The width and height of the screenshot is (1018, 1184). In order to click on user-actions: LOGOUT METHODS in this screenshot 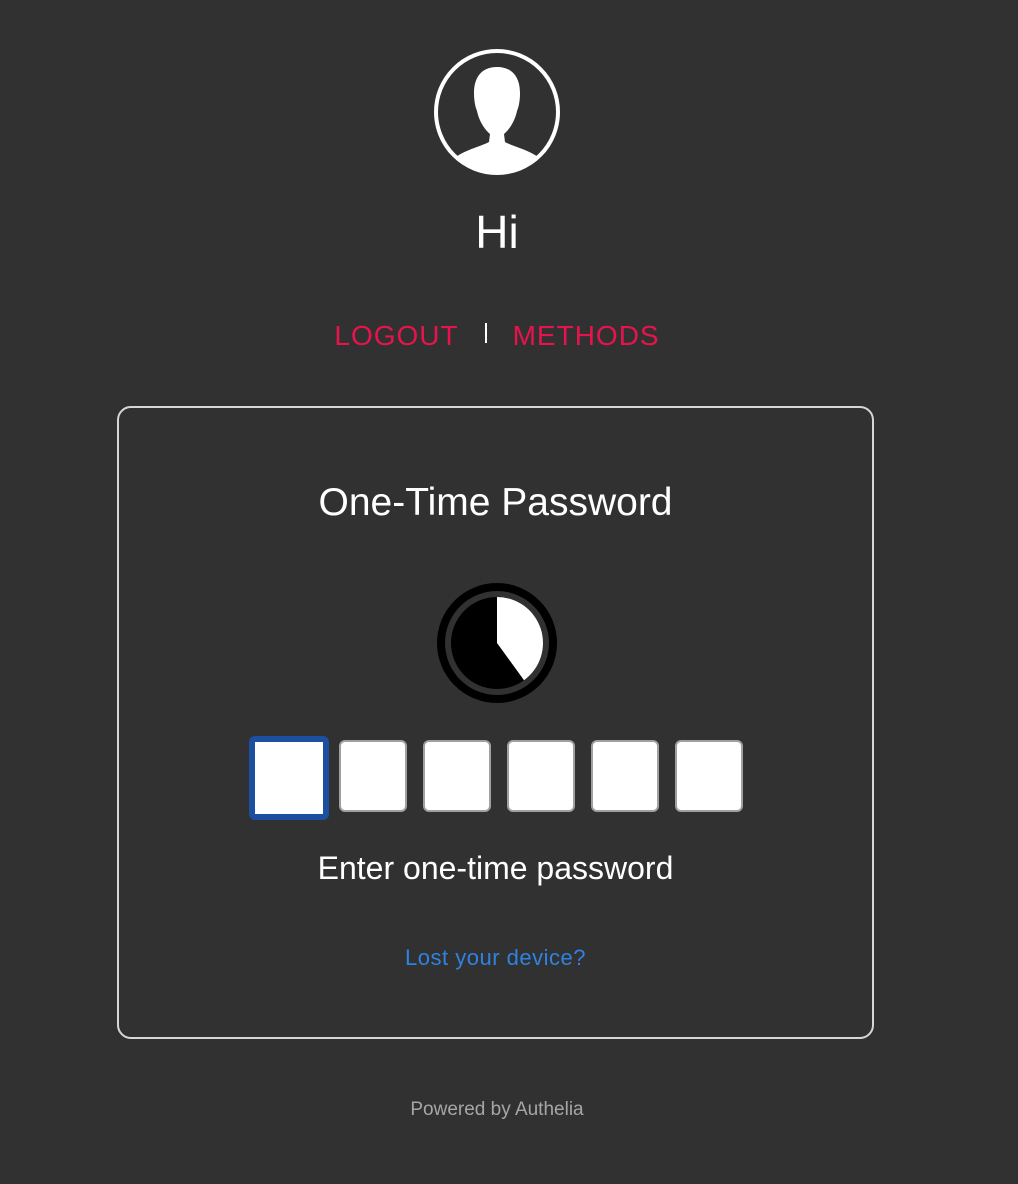, I will do `click(497, 336)`.